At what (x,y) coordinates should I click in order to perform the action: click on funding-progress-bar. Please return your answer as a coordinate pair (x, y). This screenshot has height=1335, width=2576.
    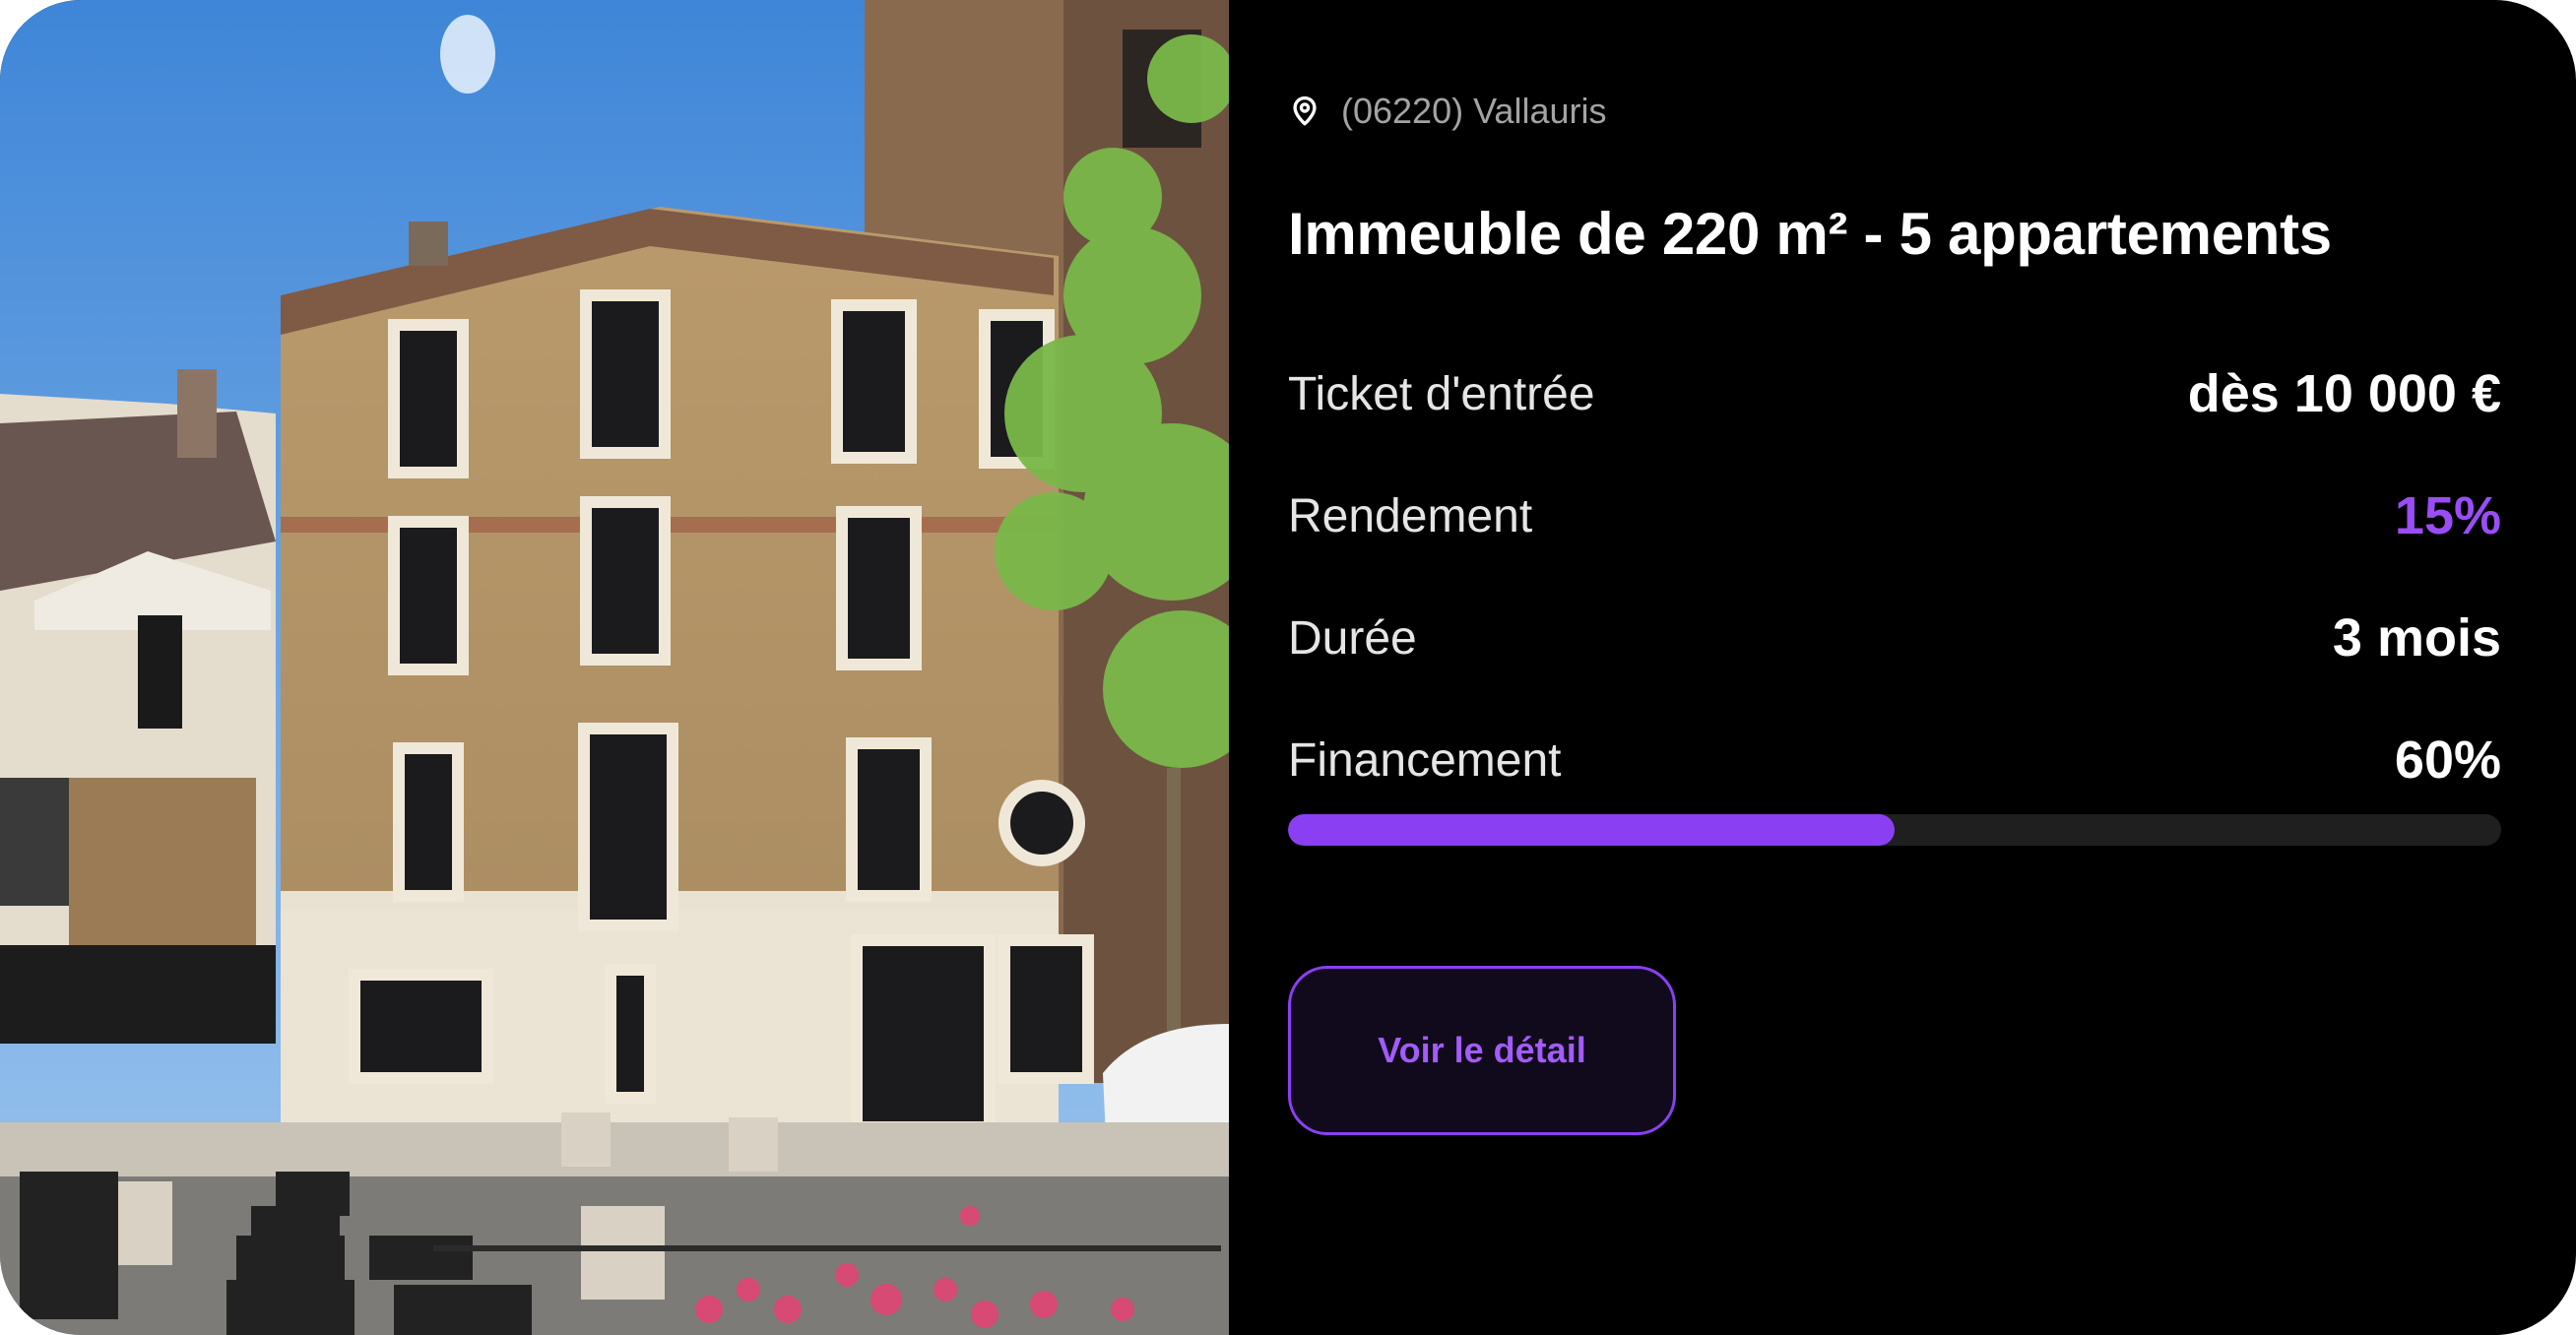
    Looking at the image, I should click on (1894, 830).